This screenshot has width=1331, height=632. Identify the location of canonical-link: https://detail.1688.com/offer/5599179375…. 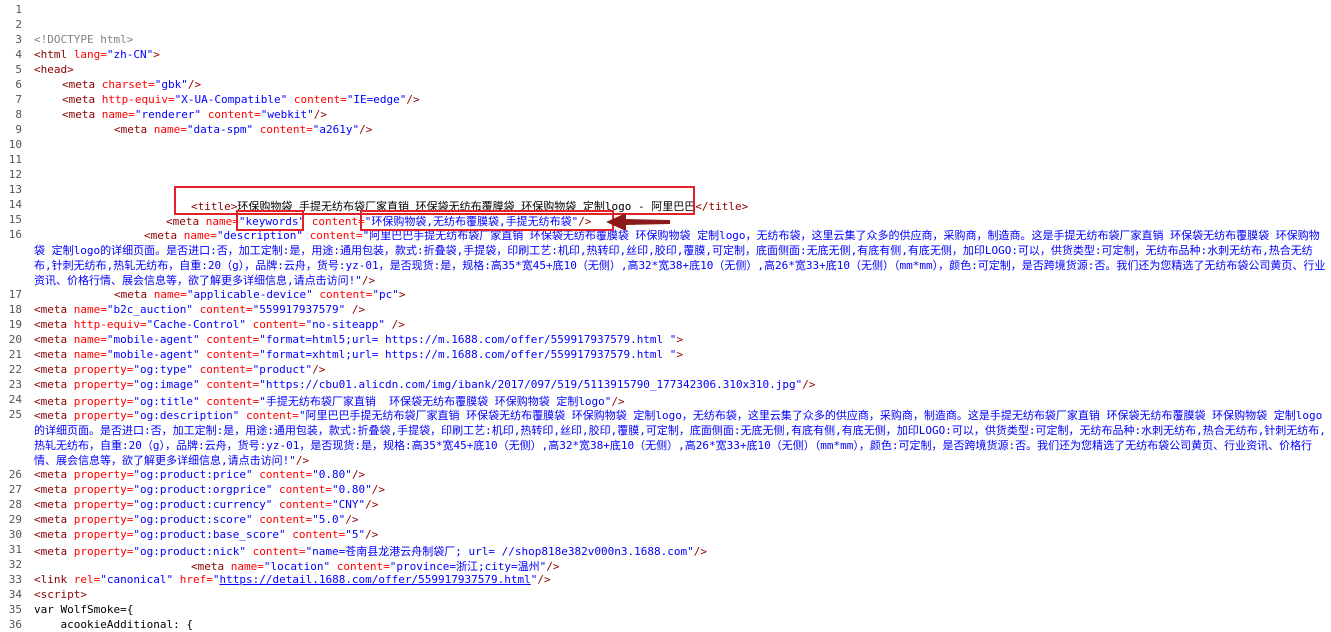
(374, 579).